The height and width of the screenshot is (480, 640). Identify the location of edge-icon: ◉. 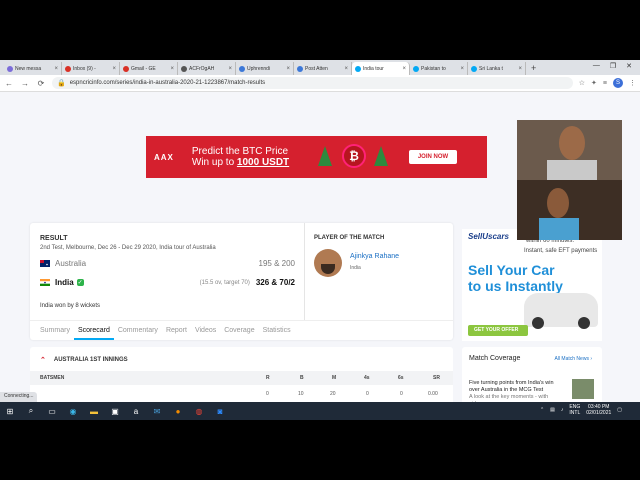
(73, 411).